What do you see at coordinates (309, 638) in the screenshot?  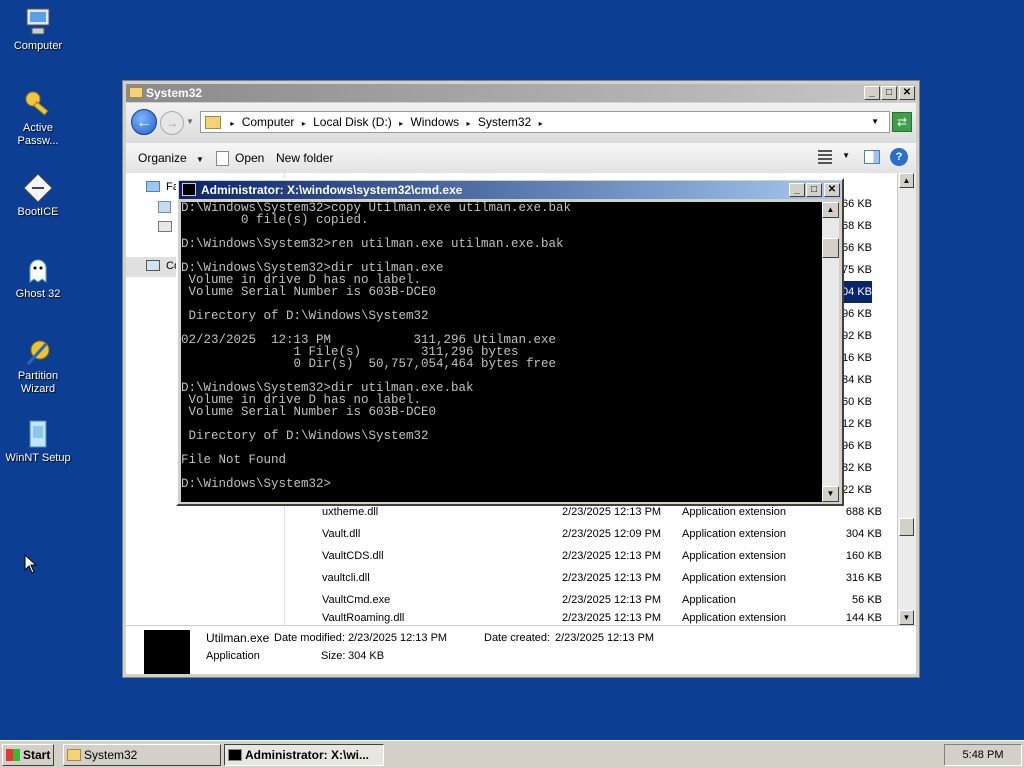 I see `details-modified-label: Date modified:` at bounding box center [309, 638].